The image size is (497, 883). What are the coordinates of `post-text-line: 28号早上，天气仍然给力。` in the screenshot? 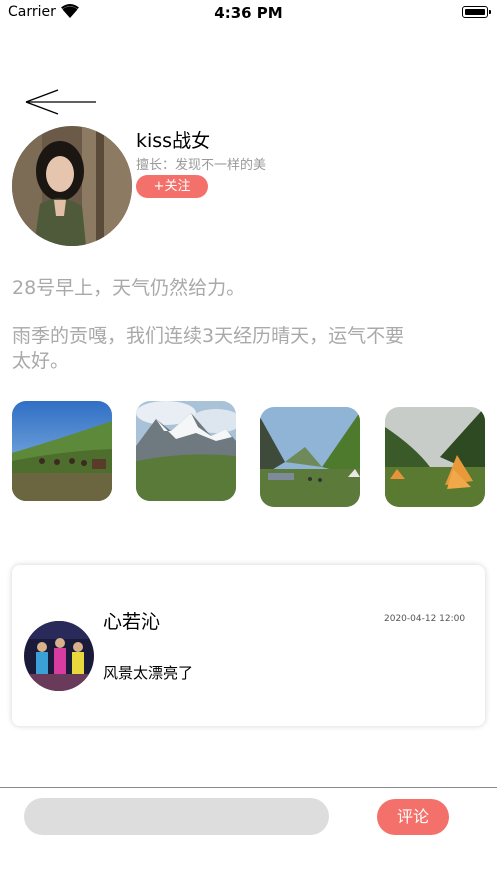 It's located at (129, 288).